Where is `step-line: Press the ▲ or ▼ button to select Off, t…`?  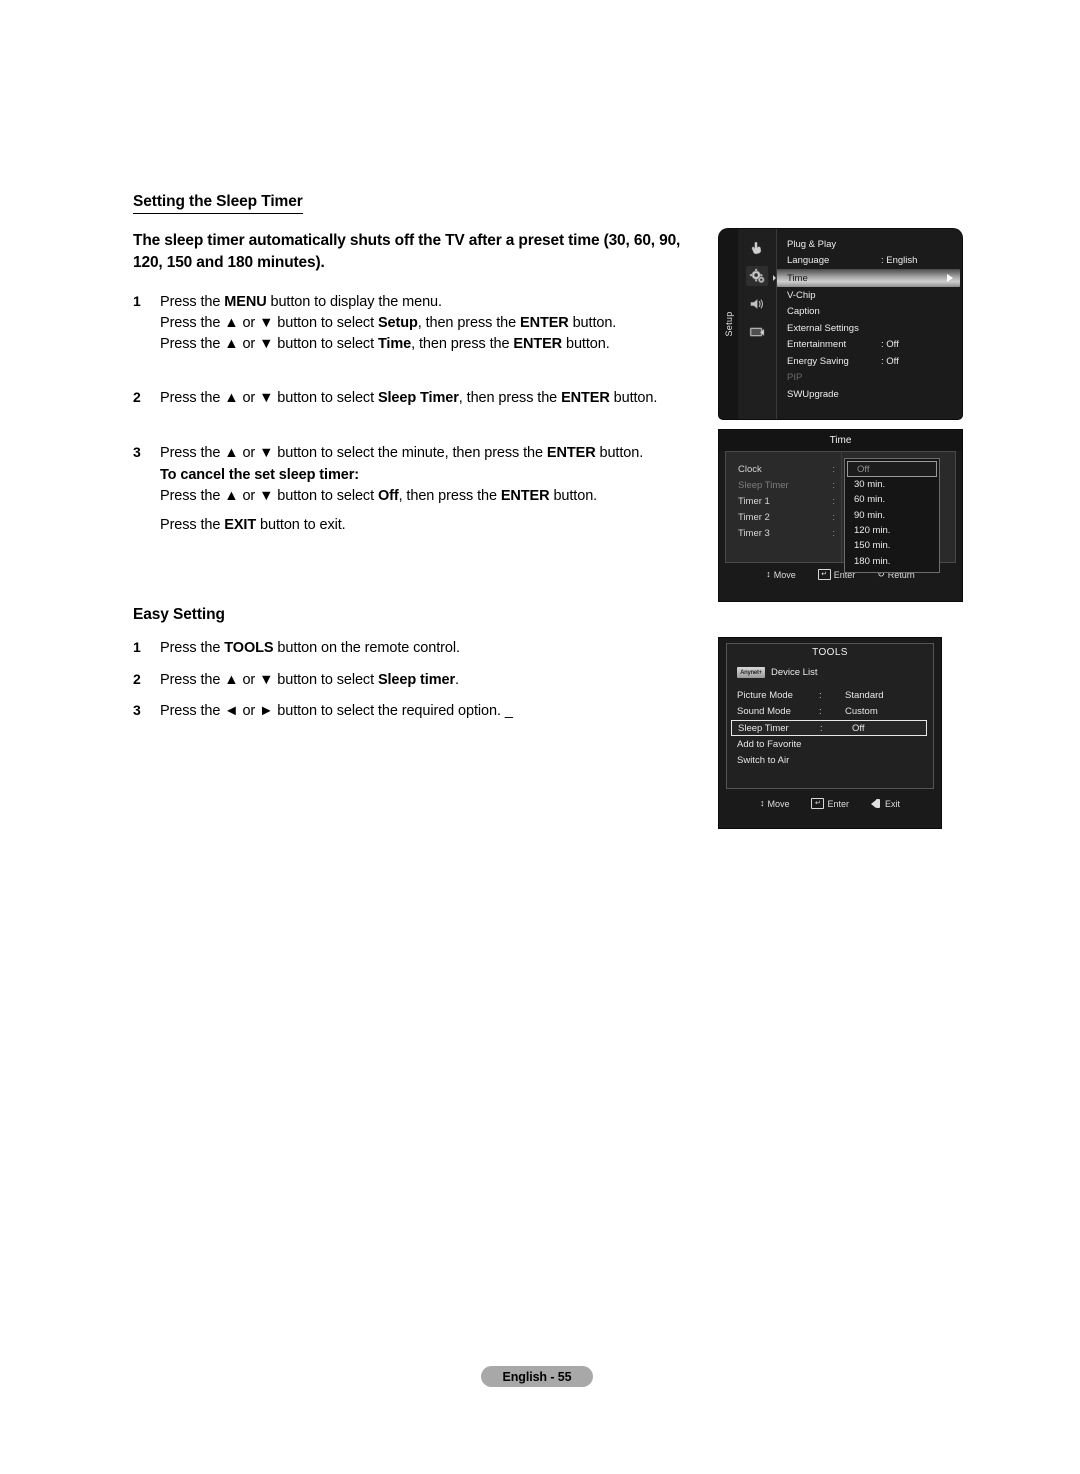
step-line: Press the ▲ or ▼ button to select Off, t… is located at coordinates (379, 495).